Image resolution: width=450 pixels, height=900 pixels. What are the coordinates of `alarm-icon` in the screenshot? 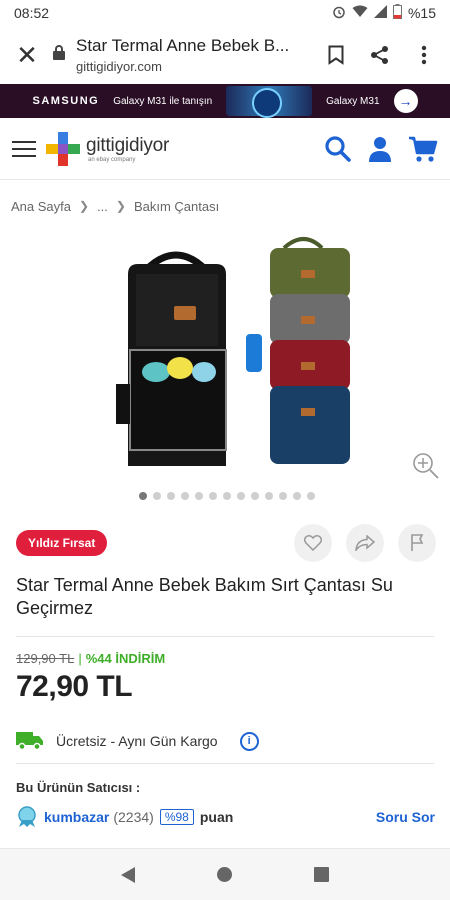 It's located at (339, 13).